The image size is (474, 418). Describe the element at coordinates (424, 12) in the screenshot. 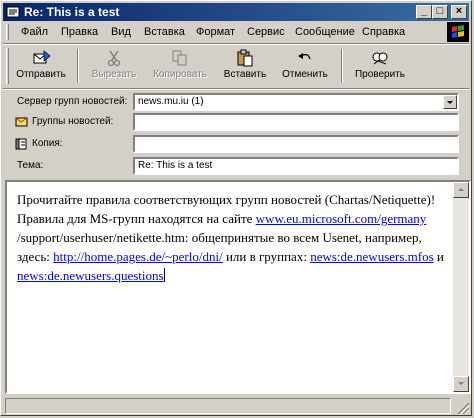

I see `minimize-button: _` at that location.